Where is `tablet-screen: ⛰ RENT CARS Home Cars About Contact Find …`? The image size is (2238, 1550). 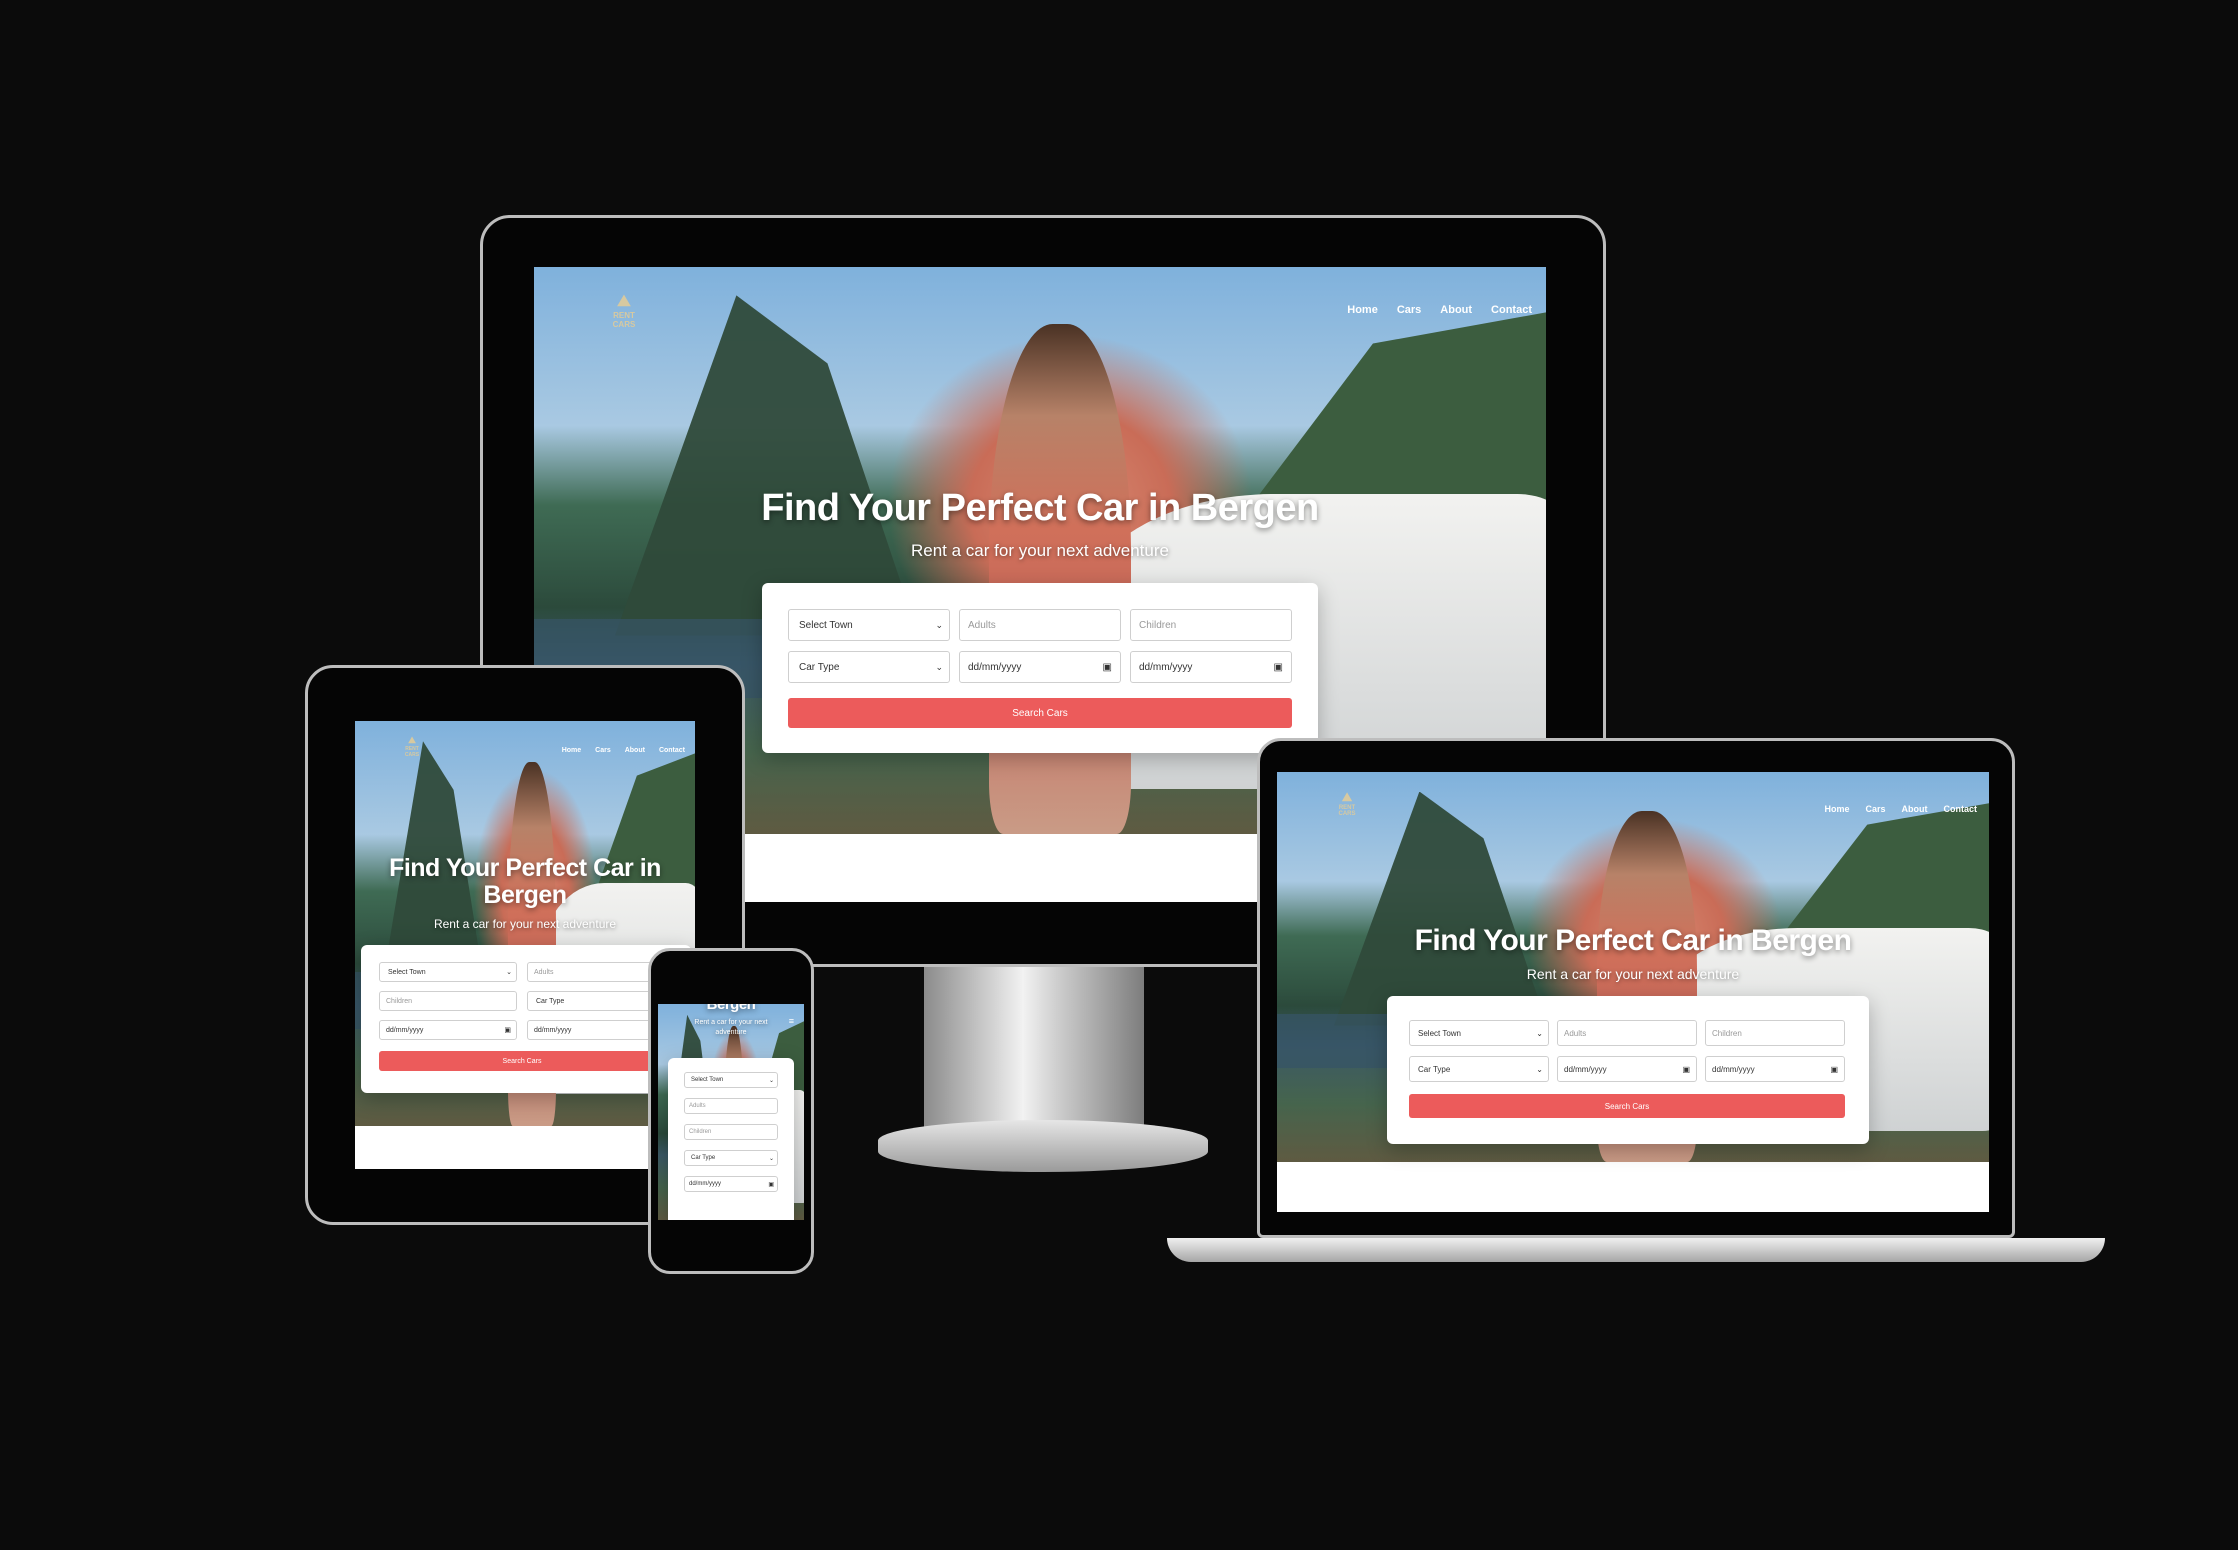 tablet-screen: ⛰ RENT CARS Home Cars About Contact Find … is located at coordinates (525, 945).